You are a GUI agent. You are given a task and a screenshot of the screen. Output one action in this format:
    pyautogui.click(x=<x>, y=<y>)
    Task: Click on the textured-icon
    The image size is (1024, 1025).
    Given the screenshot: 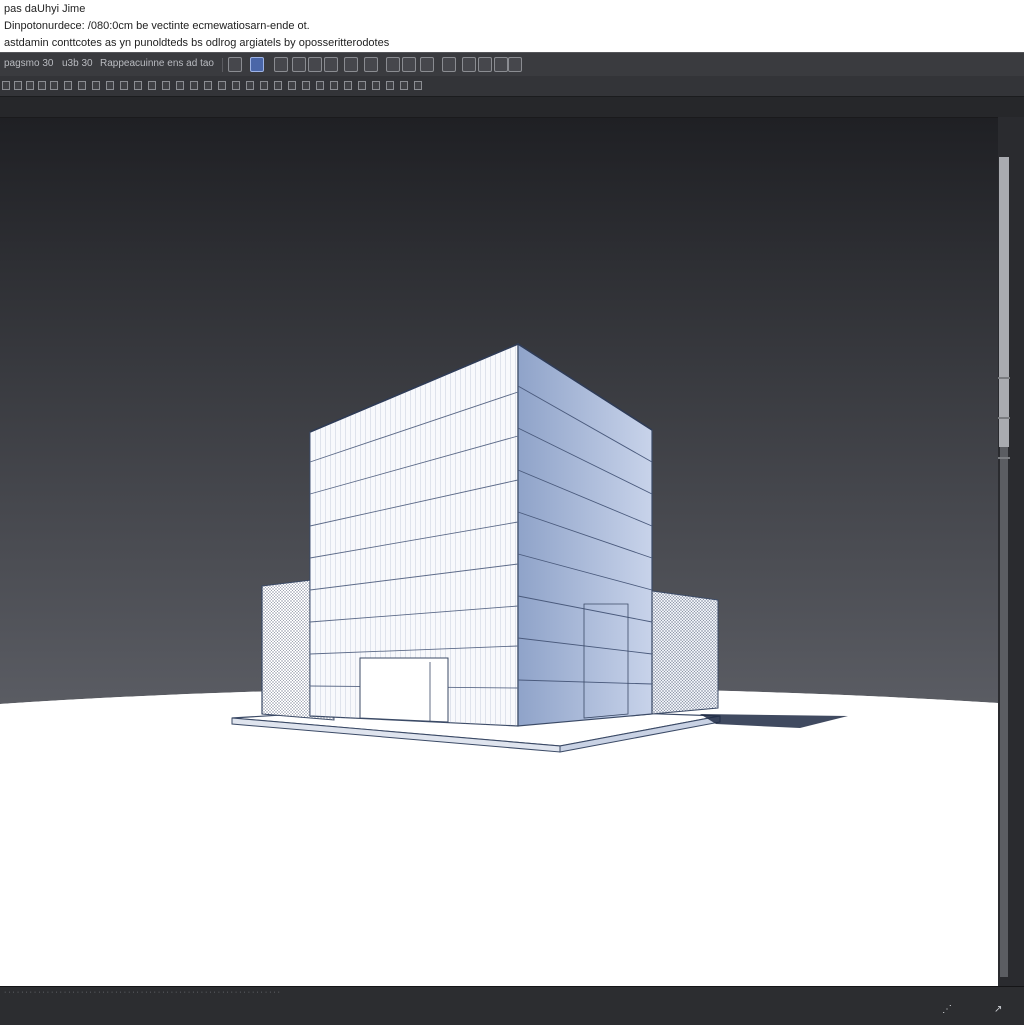 What is the action you would take?
    pyautogui.click(x=320, y=85)
    